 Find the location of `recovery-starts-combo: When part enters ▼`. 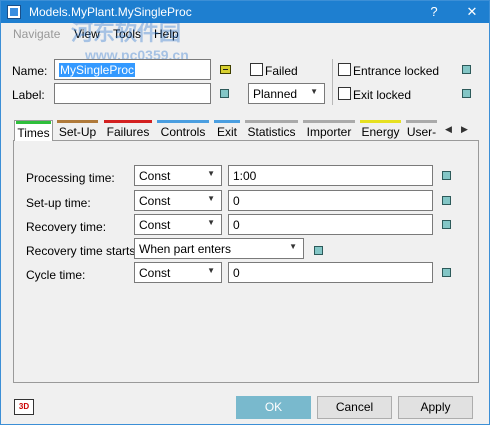

recovery-starts-combo: When part enters ▼ is located at coordinates (219, 248).